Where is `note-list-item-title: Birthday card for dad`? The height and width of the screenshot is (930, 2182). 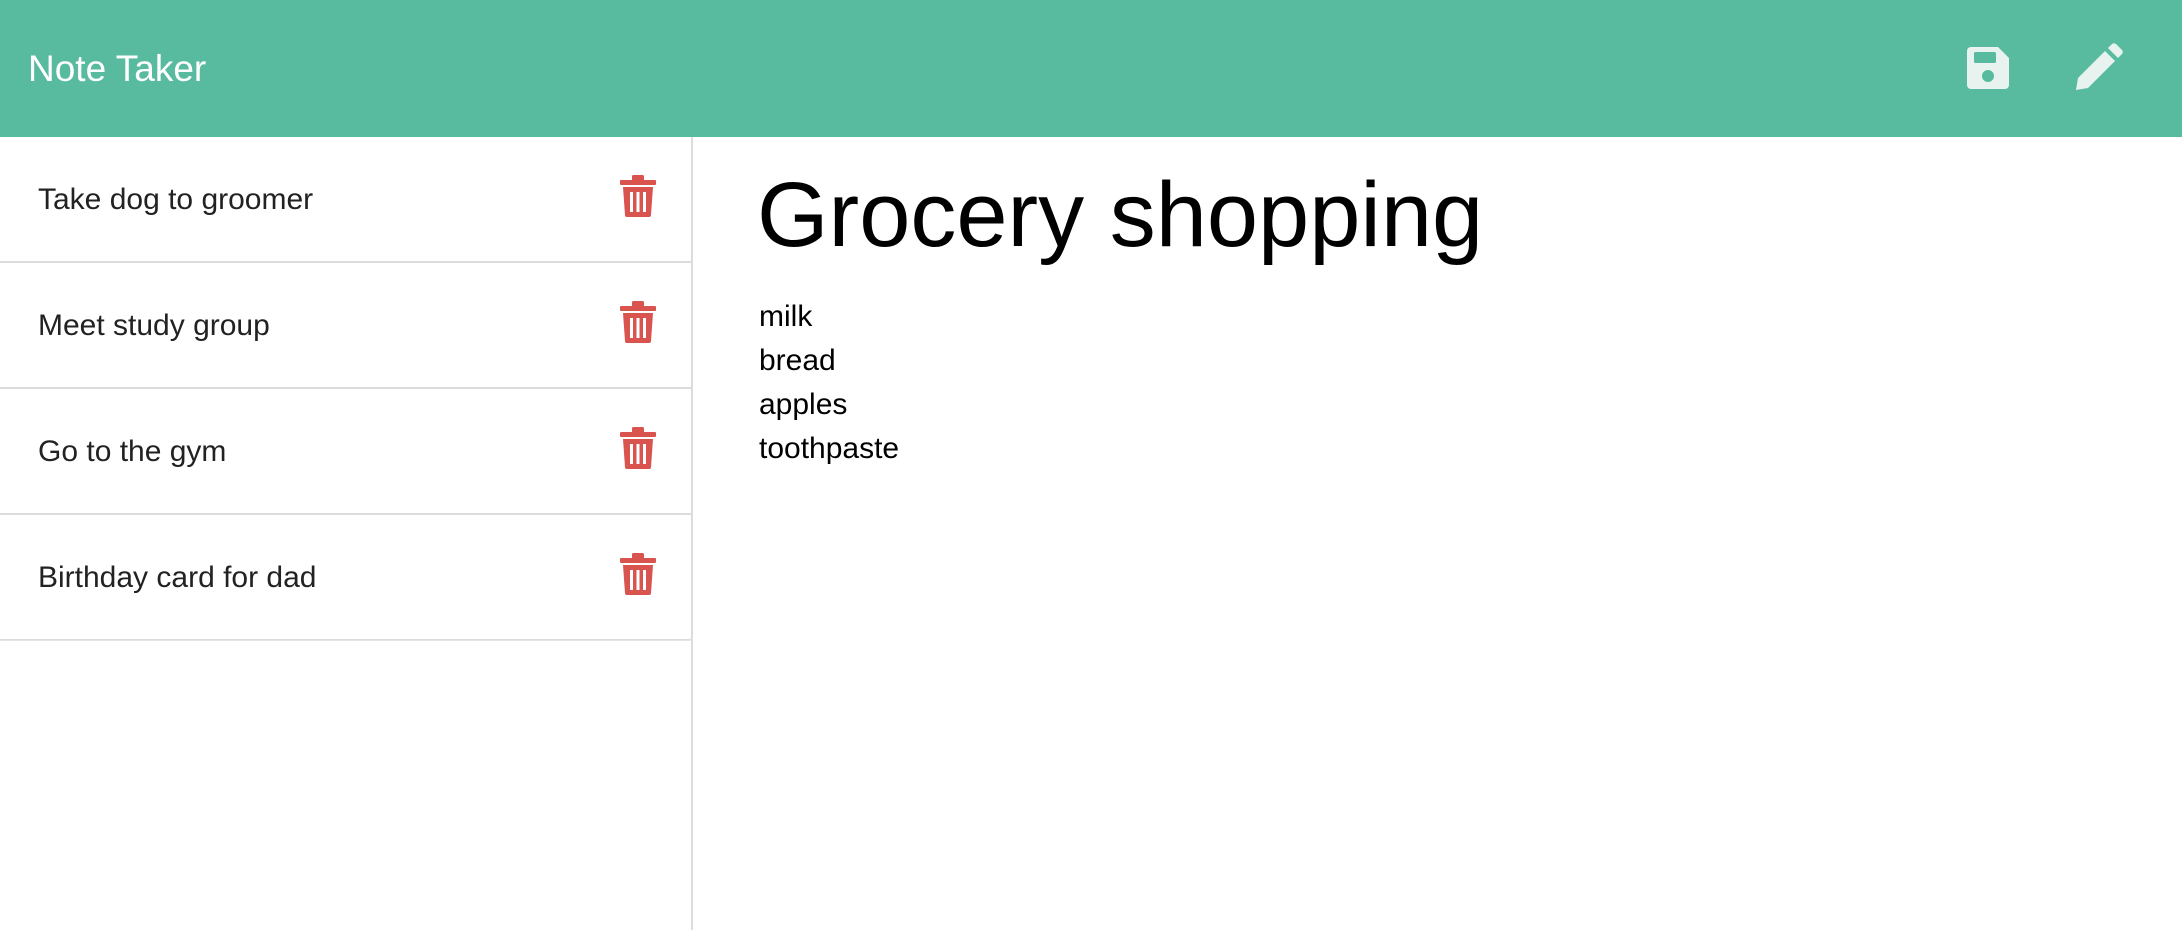
note-list-item-title: Birthday card for dad is located at coordinates (177, 578).